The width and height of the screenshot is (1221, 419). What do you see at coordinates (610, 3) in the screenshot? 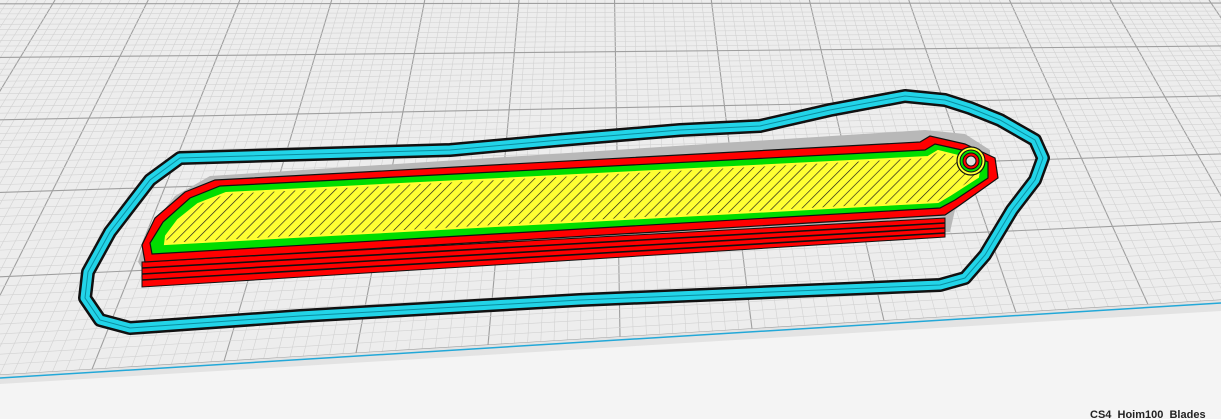
I see `grid-line` at bounding box center [610, 3].